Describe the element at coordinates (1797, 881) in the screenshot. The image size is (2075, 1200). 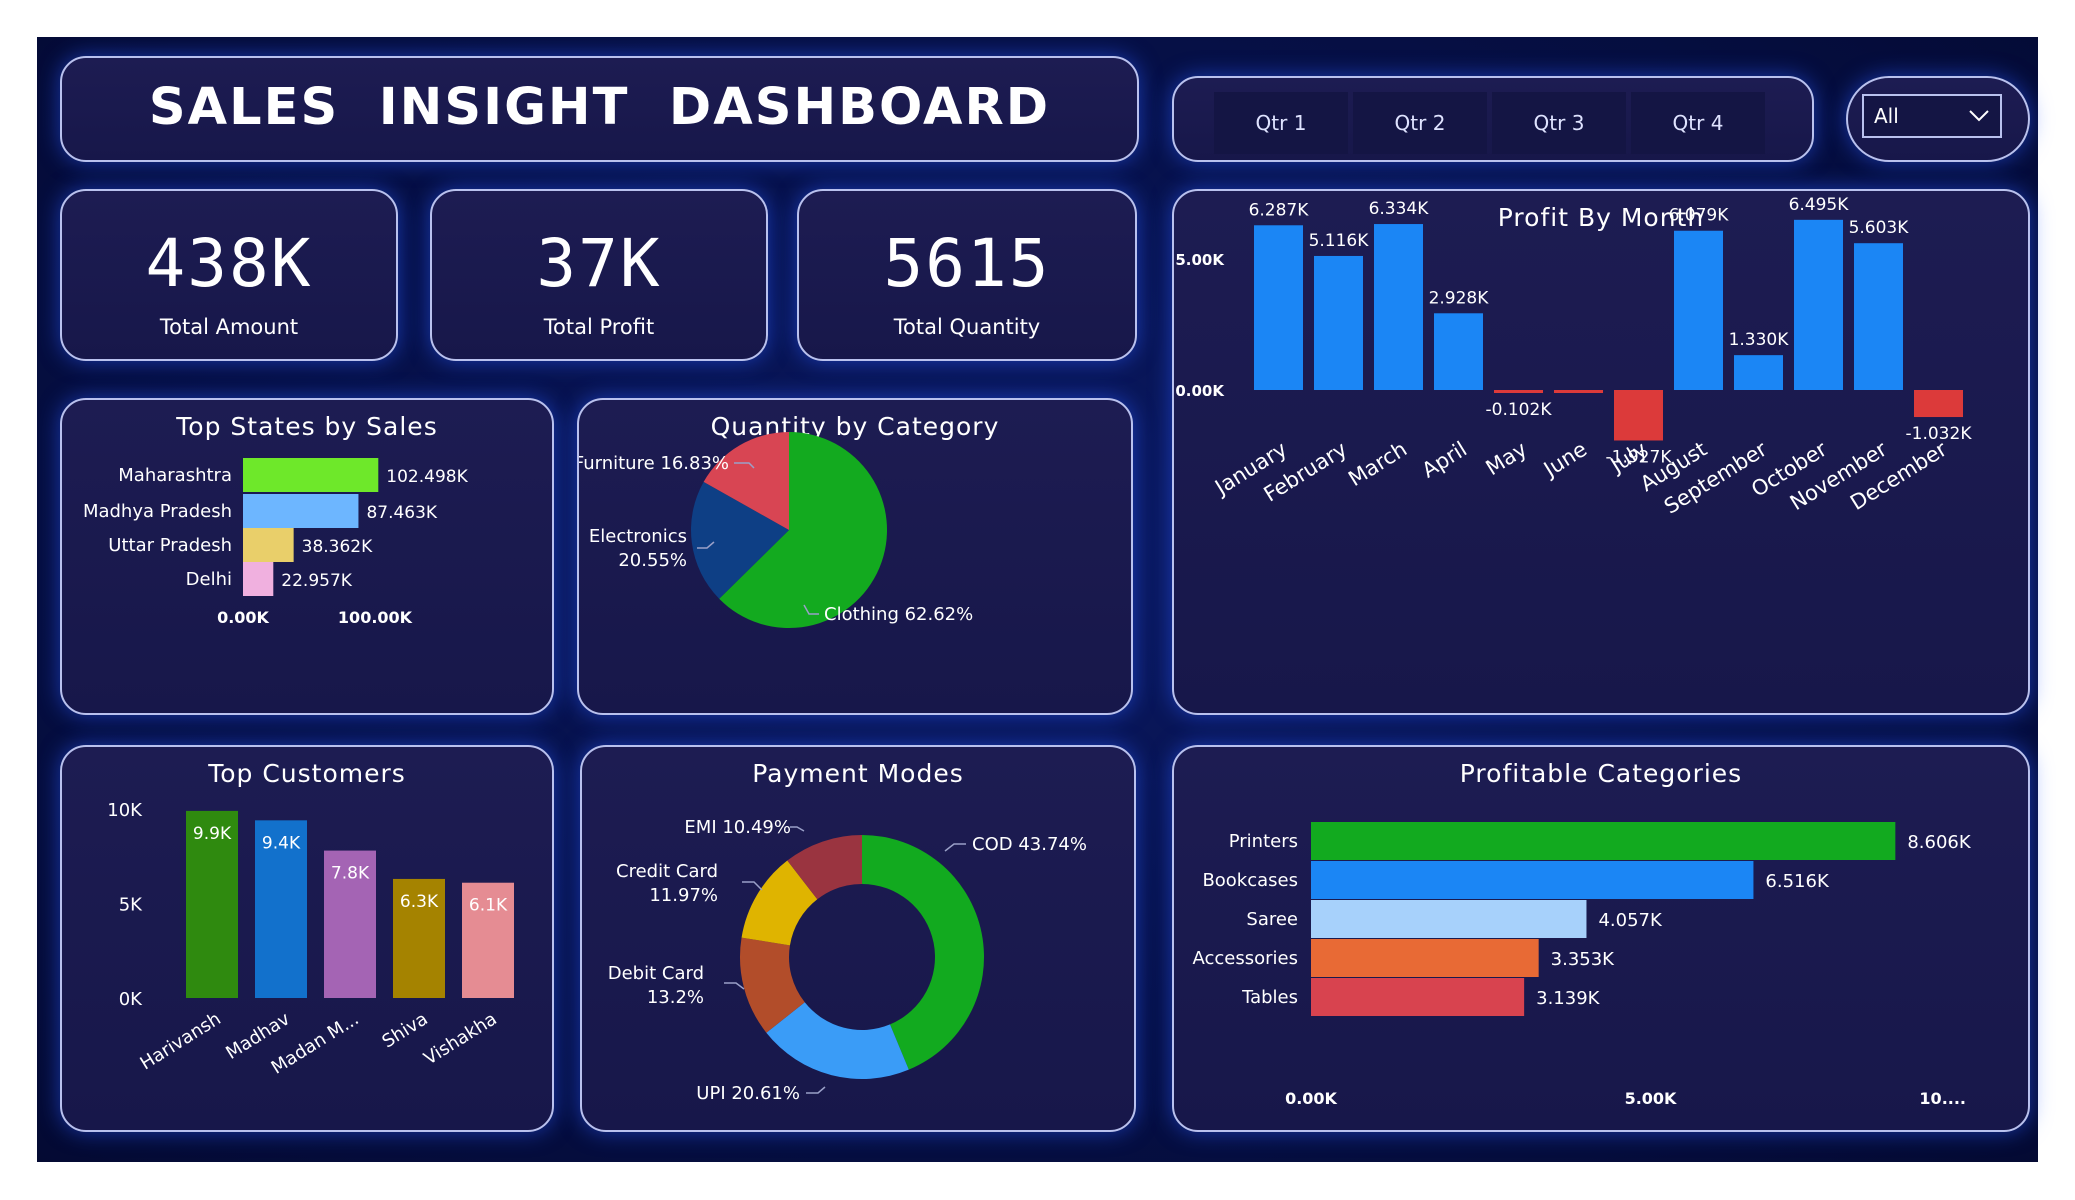
I see `data-label: 6.516K` at that location.